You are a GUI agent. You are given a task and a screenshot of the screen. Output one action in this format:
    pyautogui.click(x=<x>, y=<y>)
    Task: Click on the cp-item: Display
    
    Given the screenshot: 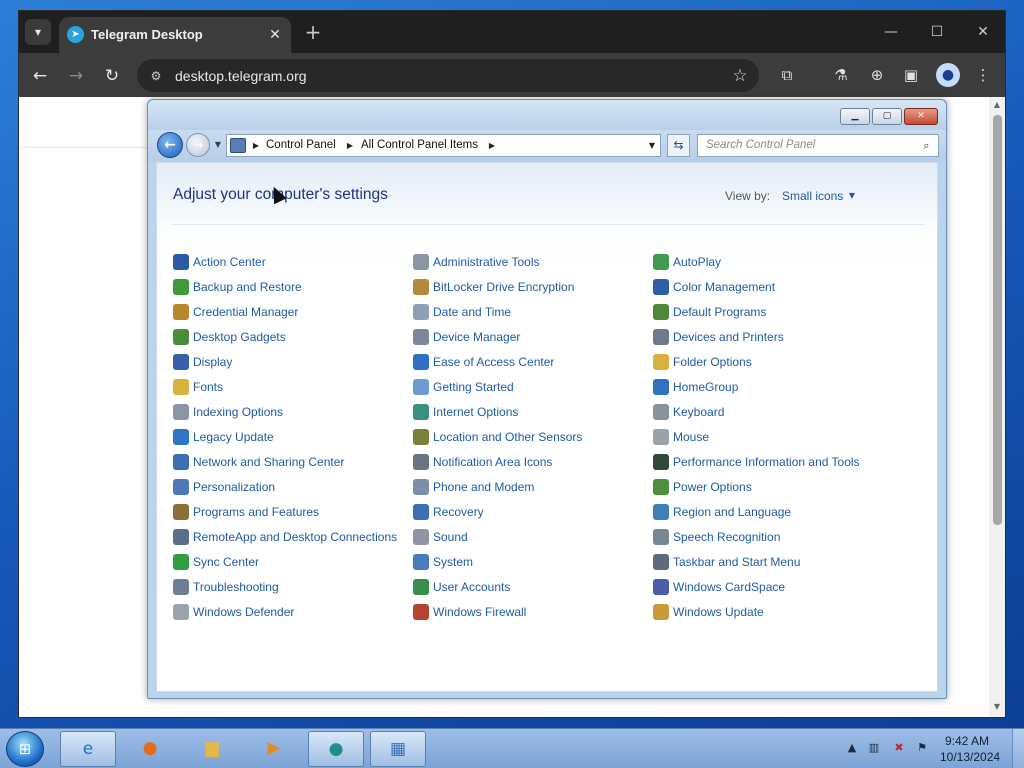 What is the action you would take?
    pyautogui.click(x=293, y=364)
    